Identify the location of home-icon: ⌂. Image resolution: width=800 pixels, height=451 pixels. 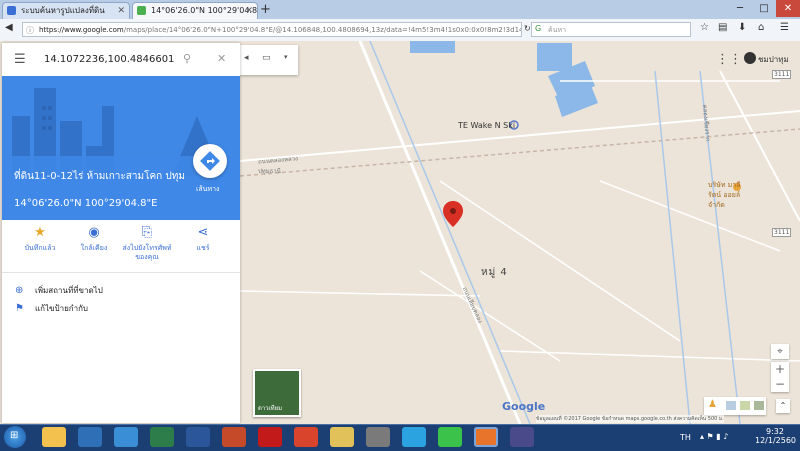
(761, 27).